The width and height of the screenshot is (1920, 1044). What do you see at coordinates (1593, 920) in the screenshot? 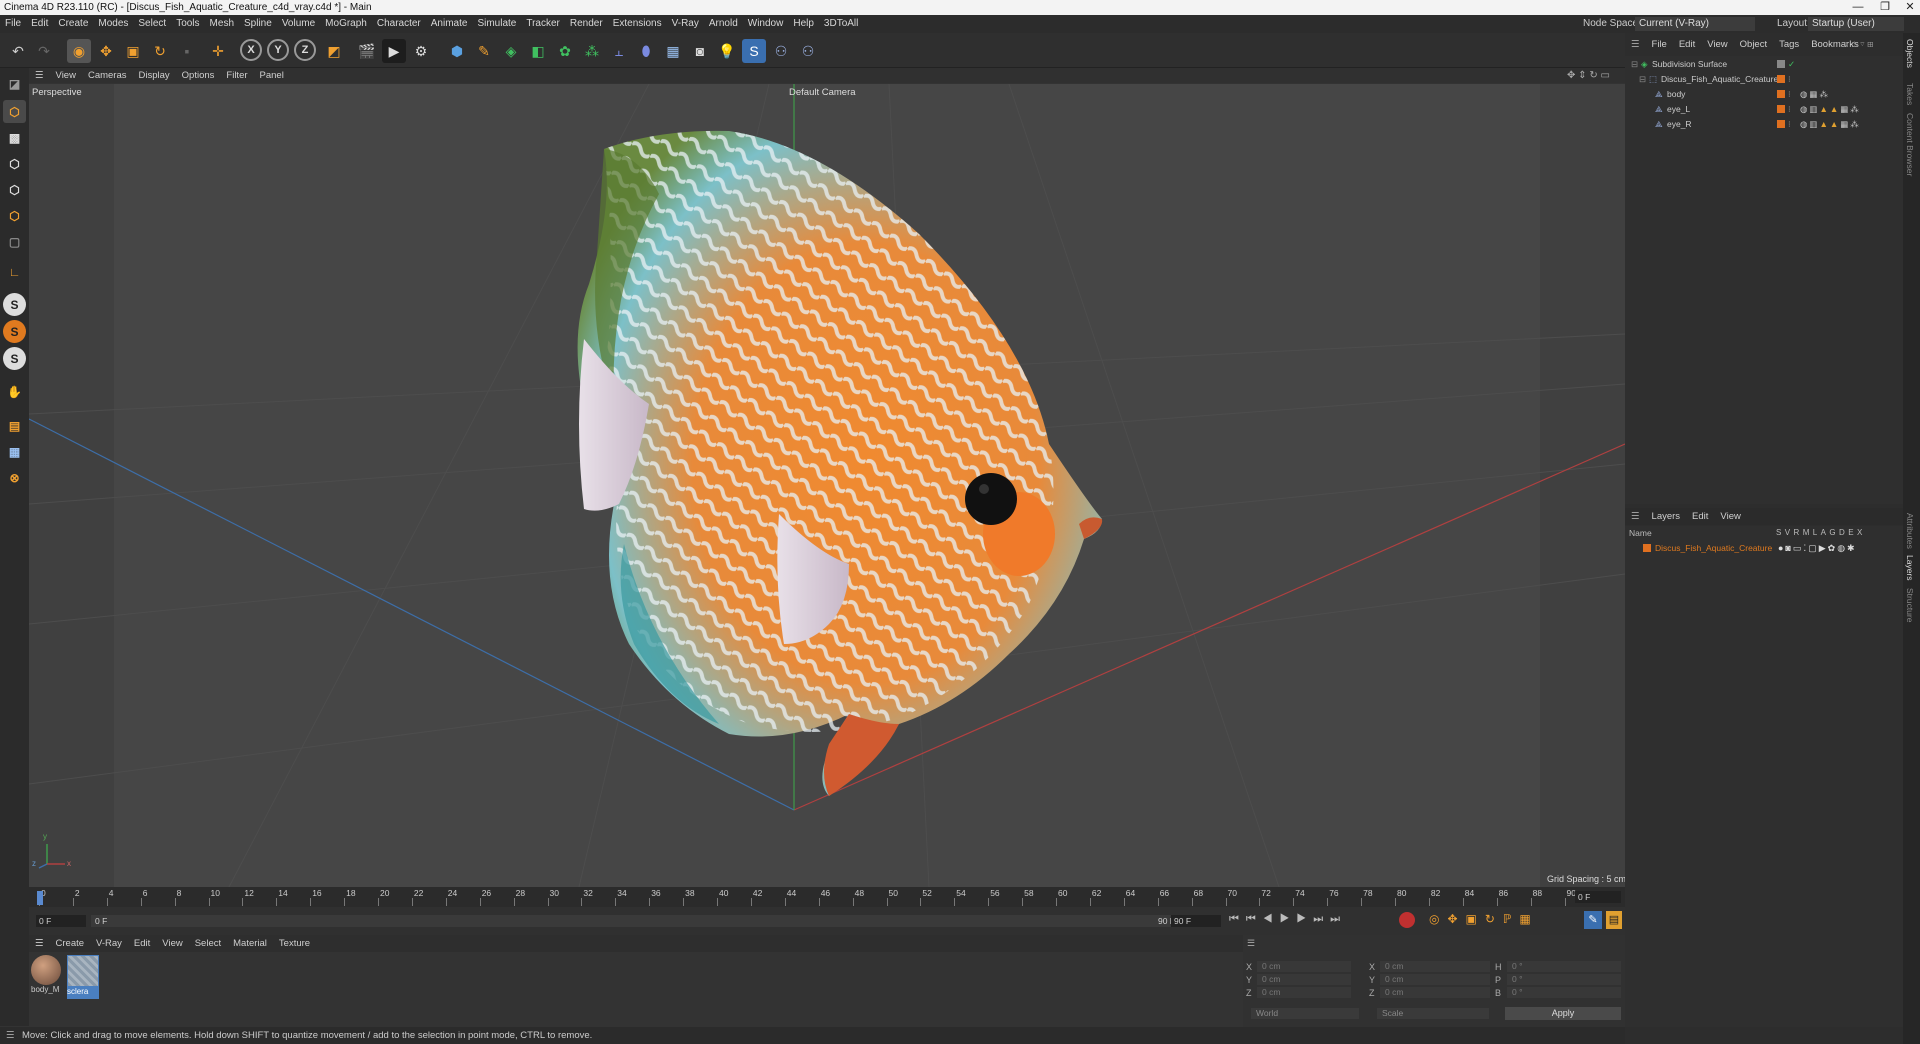
I see `motion-icon: ✎` at bounding box center [1593, 920].